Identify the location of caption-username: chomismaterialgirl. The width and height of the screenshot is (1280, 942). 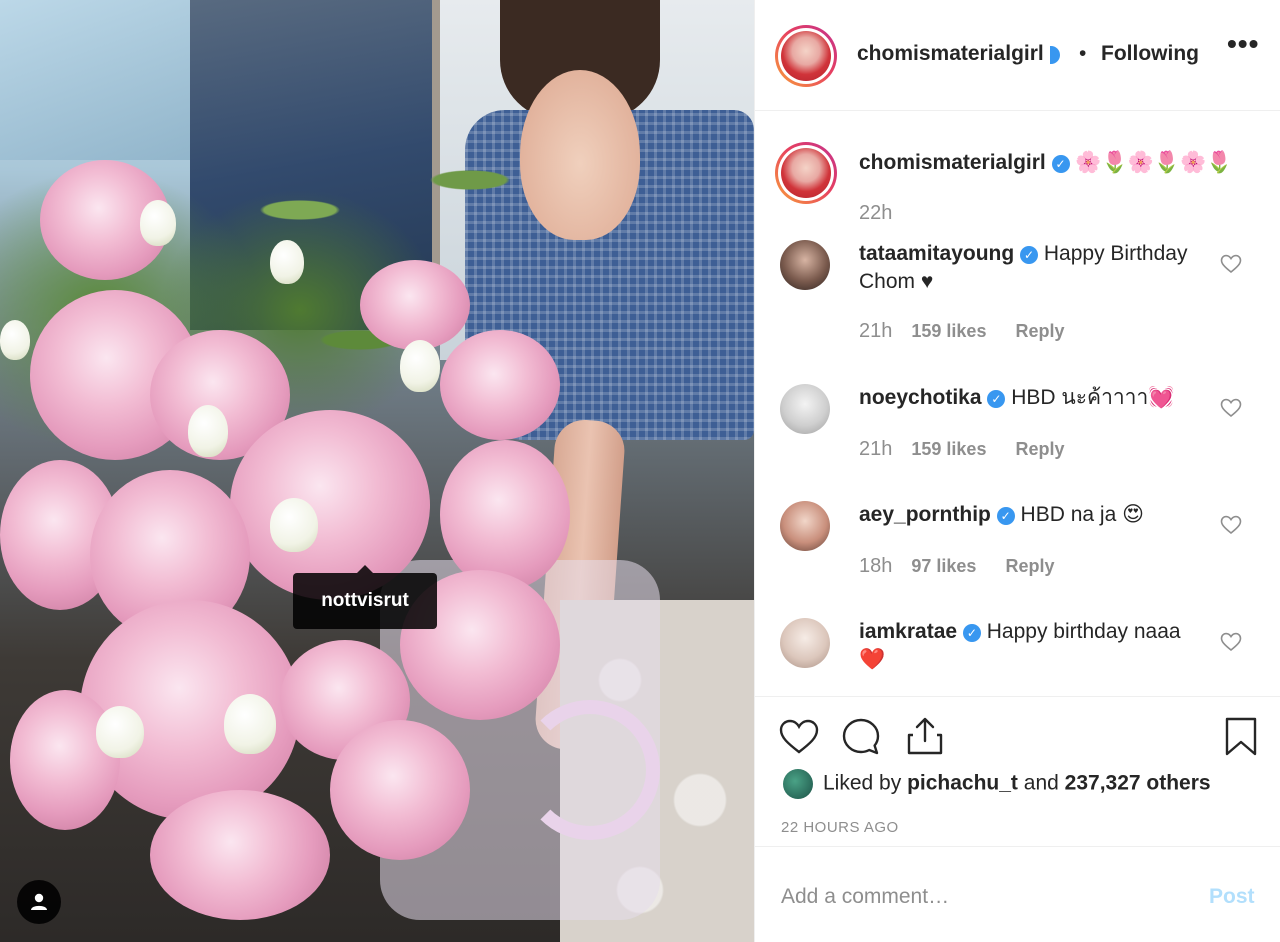
(952, 162).